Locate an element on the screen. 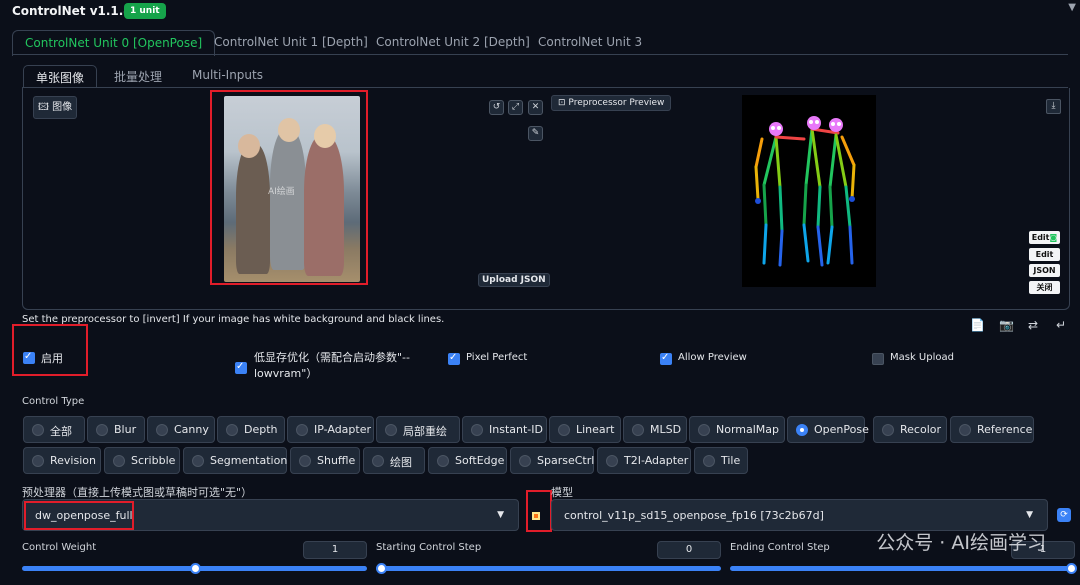  expand-icon: ⤢ is located at coordinates (515, 107).